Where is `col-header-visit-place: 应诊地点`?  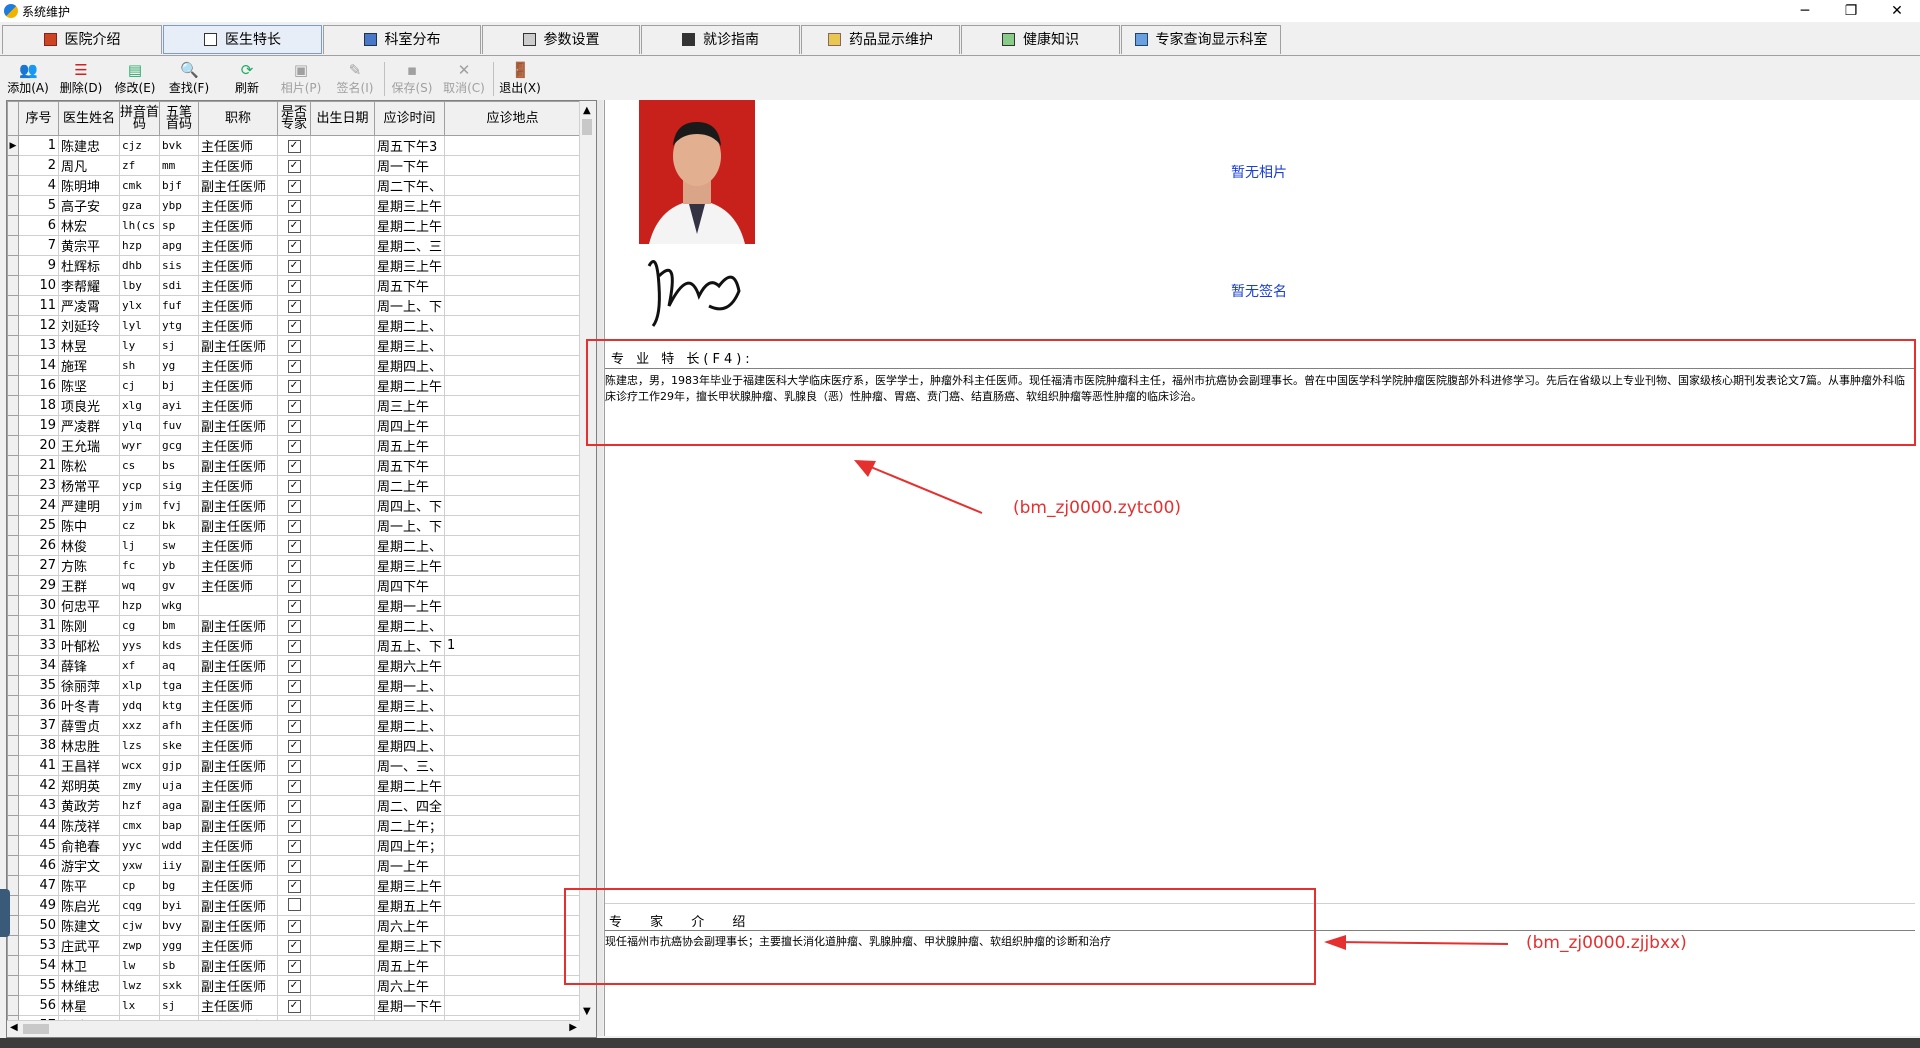 col-header-visit-place: 应诊地点 is located at coordinates (513, 118).